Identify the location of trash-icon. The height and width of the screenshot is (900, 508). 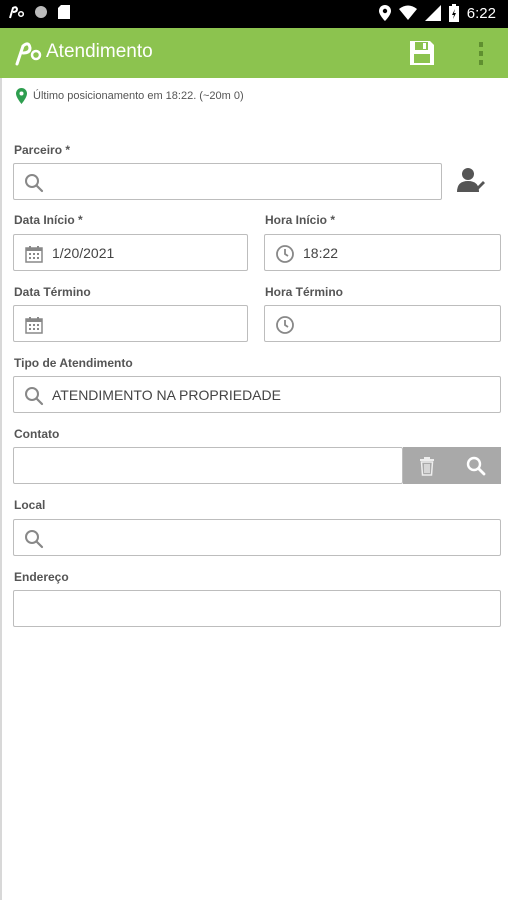
(427, 466).